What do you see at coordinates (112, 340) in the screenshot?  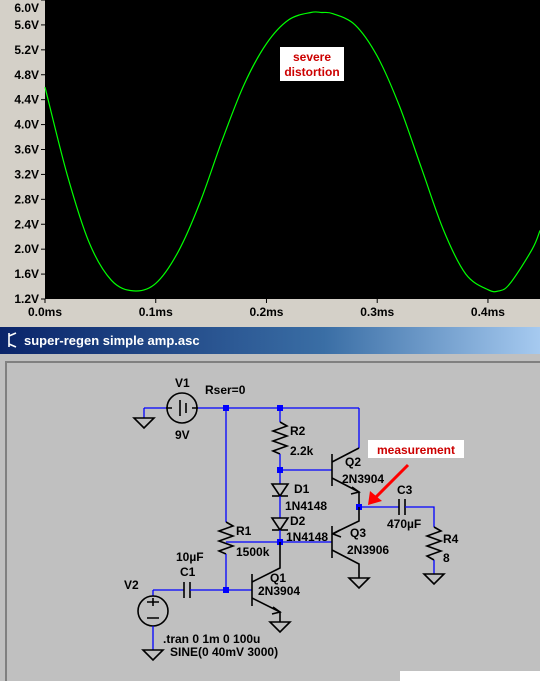 I see `window-title: super-regen simple amp.asc` at bounding box center [112, 340].